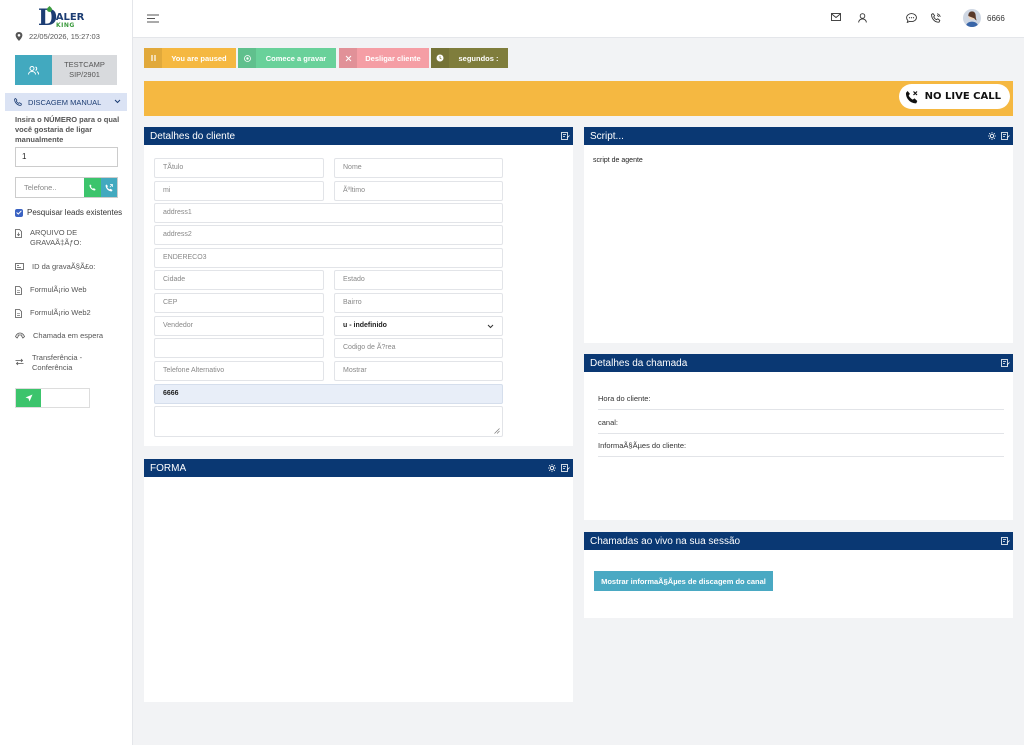 The height and width of the screenshot is (745, 1024). I want to click on manual-dial-menu: DISCAGEM MANUAL, so click(66, 102).